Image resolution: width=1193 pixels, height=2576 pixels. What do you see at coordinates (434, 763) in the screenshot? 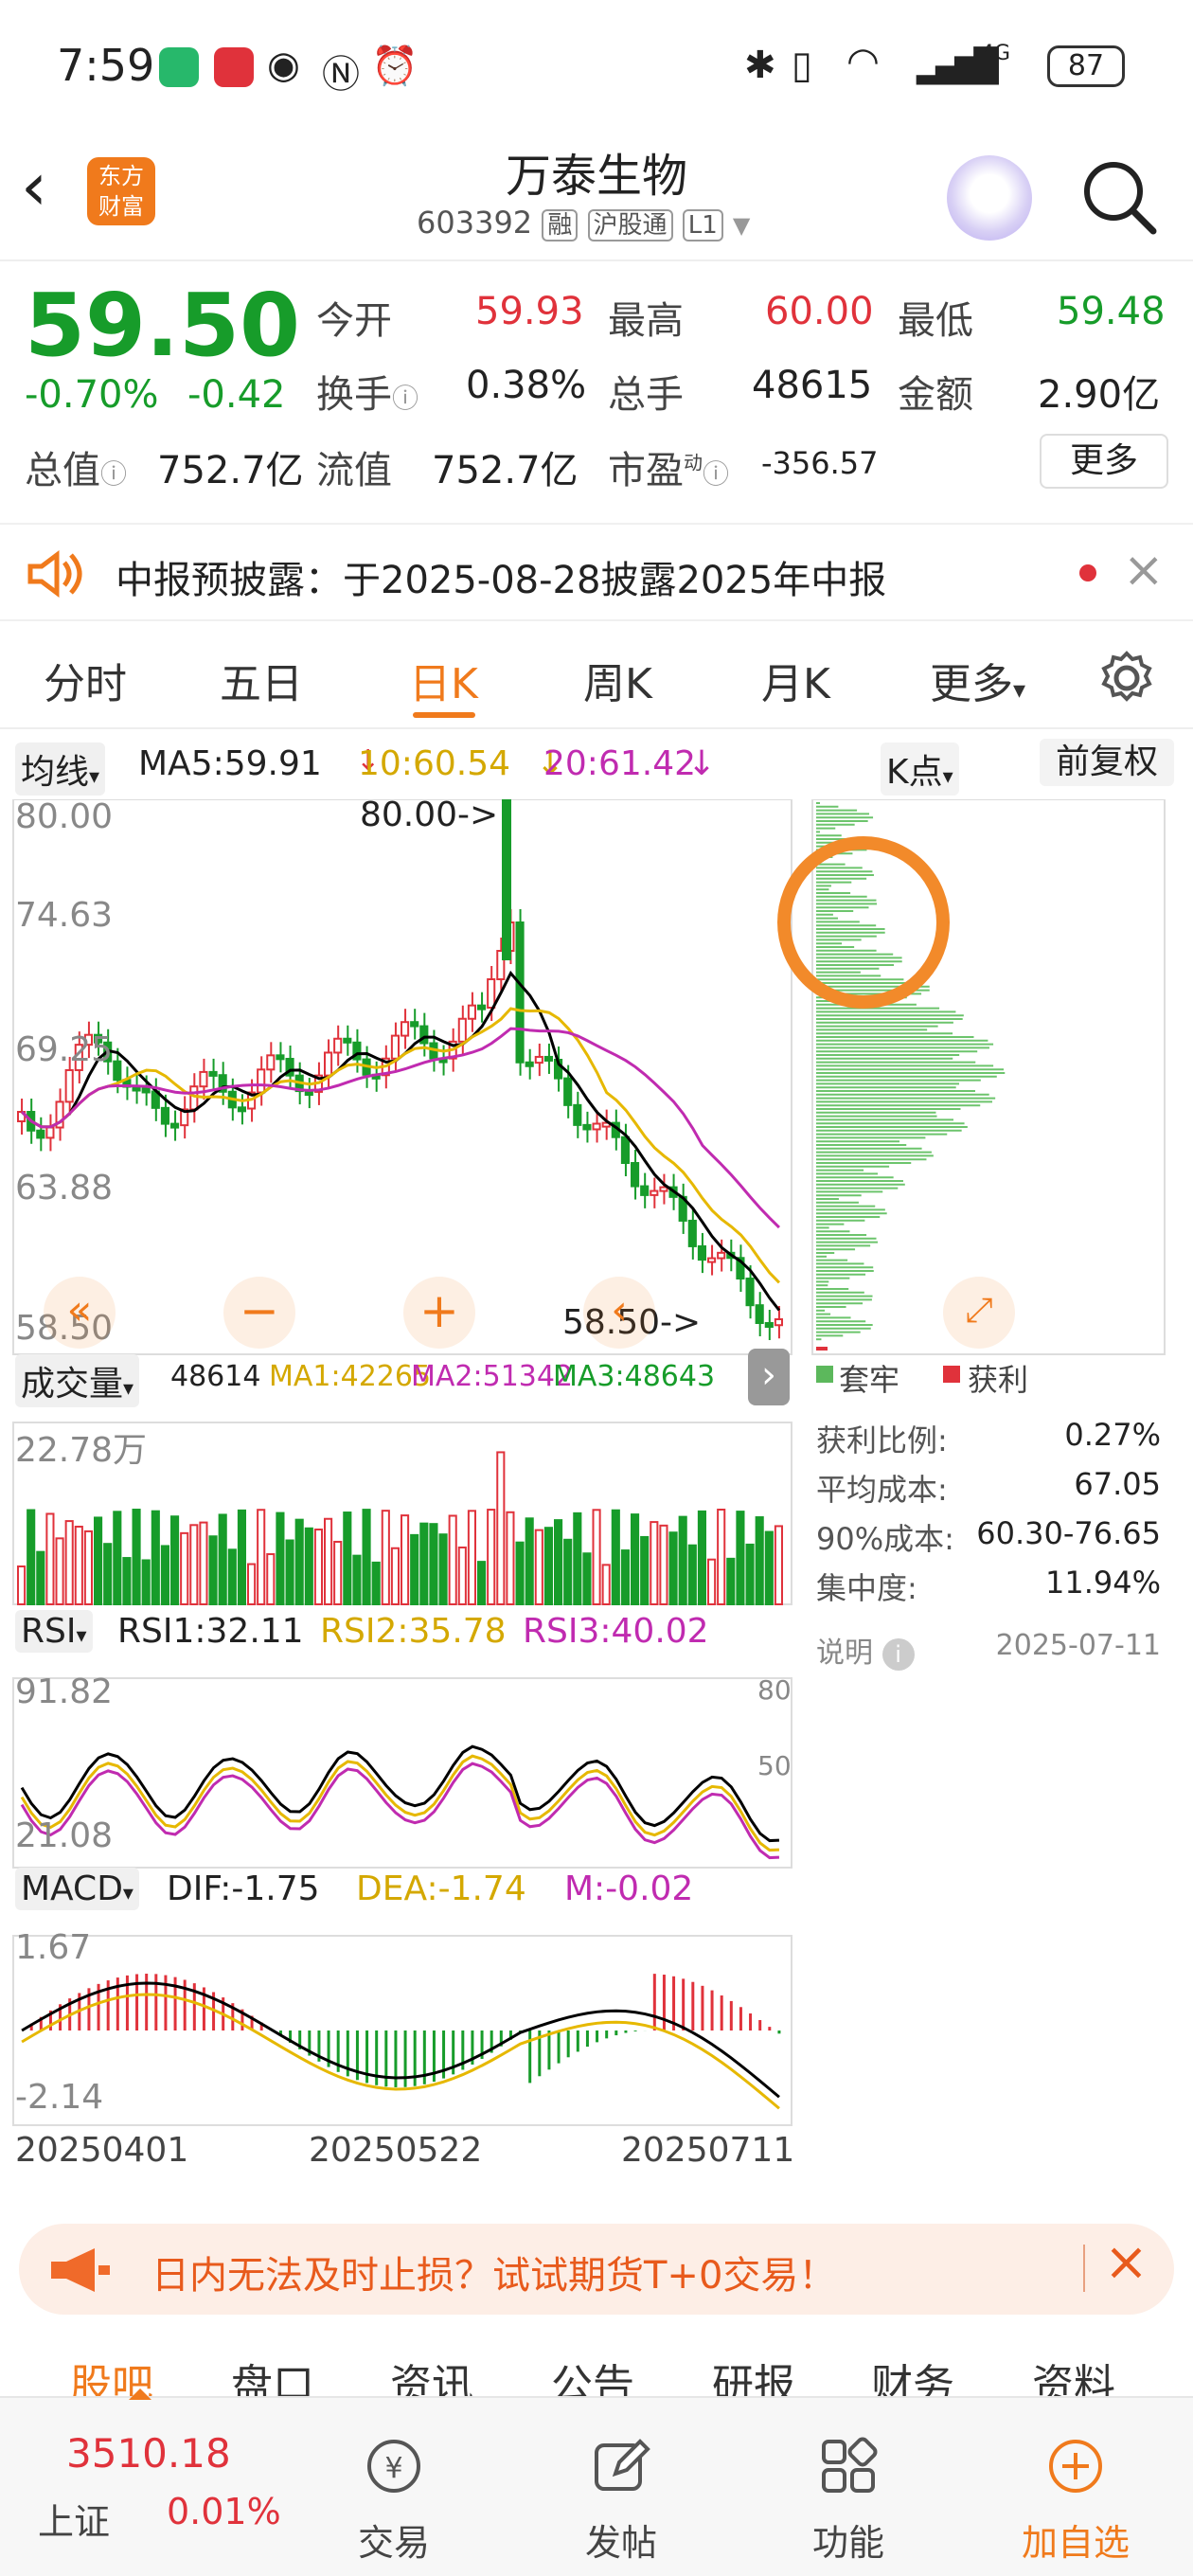
I see `ma10-value: 10:60.54` at bounding box center [434, 763].